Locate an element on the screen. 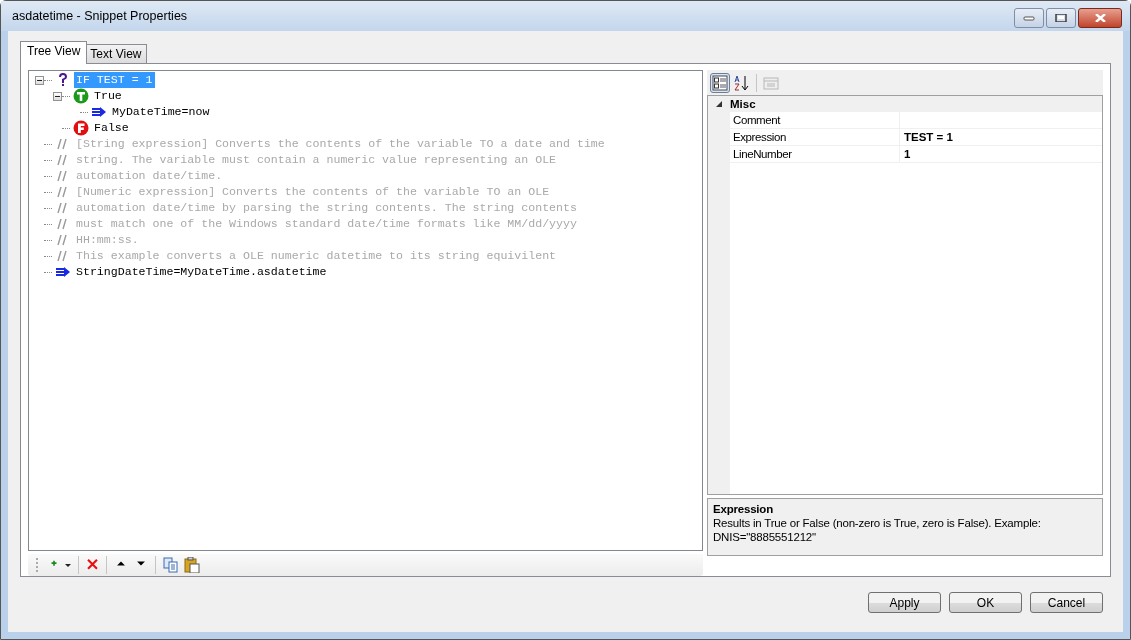  tree-item: StringDateTime=MyDateTime.asdatetime is located at coordinates (201, 272).